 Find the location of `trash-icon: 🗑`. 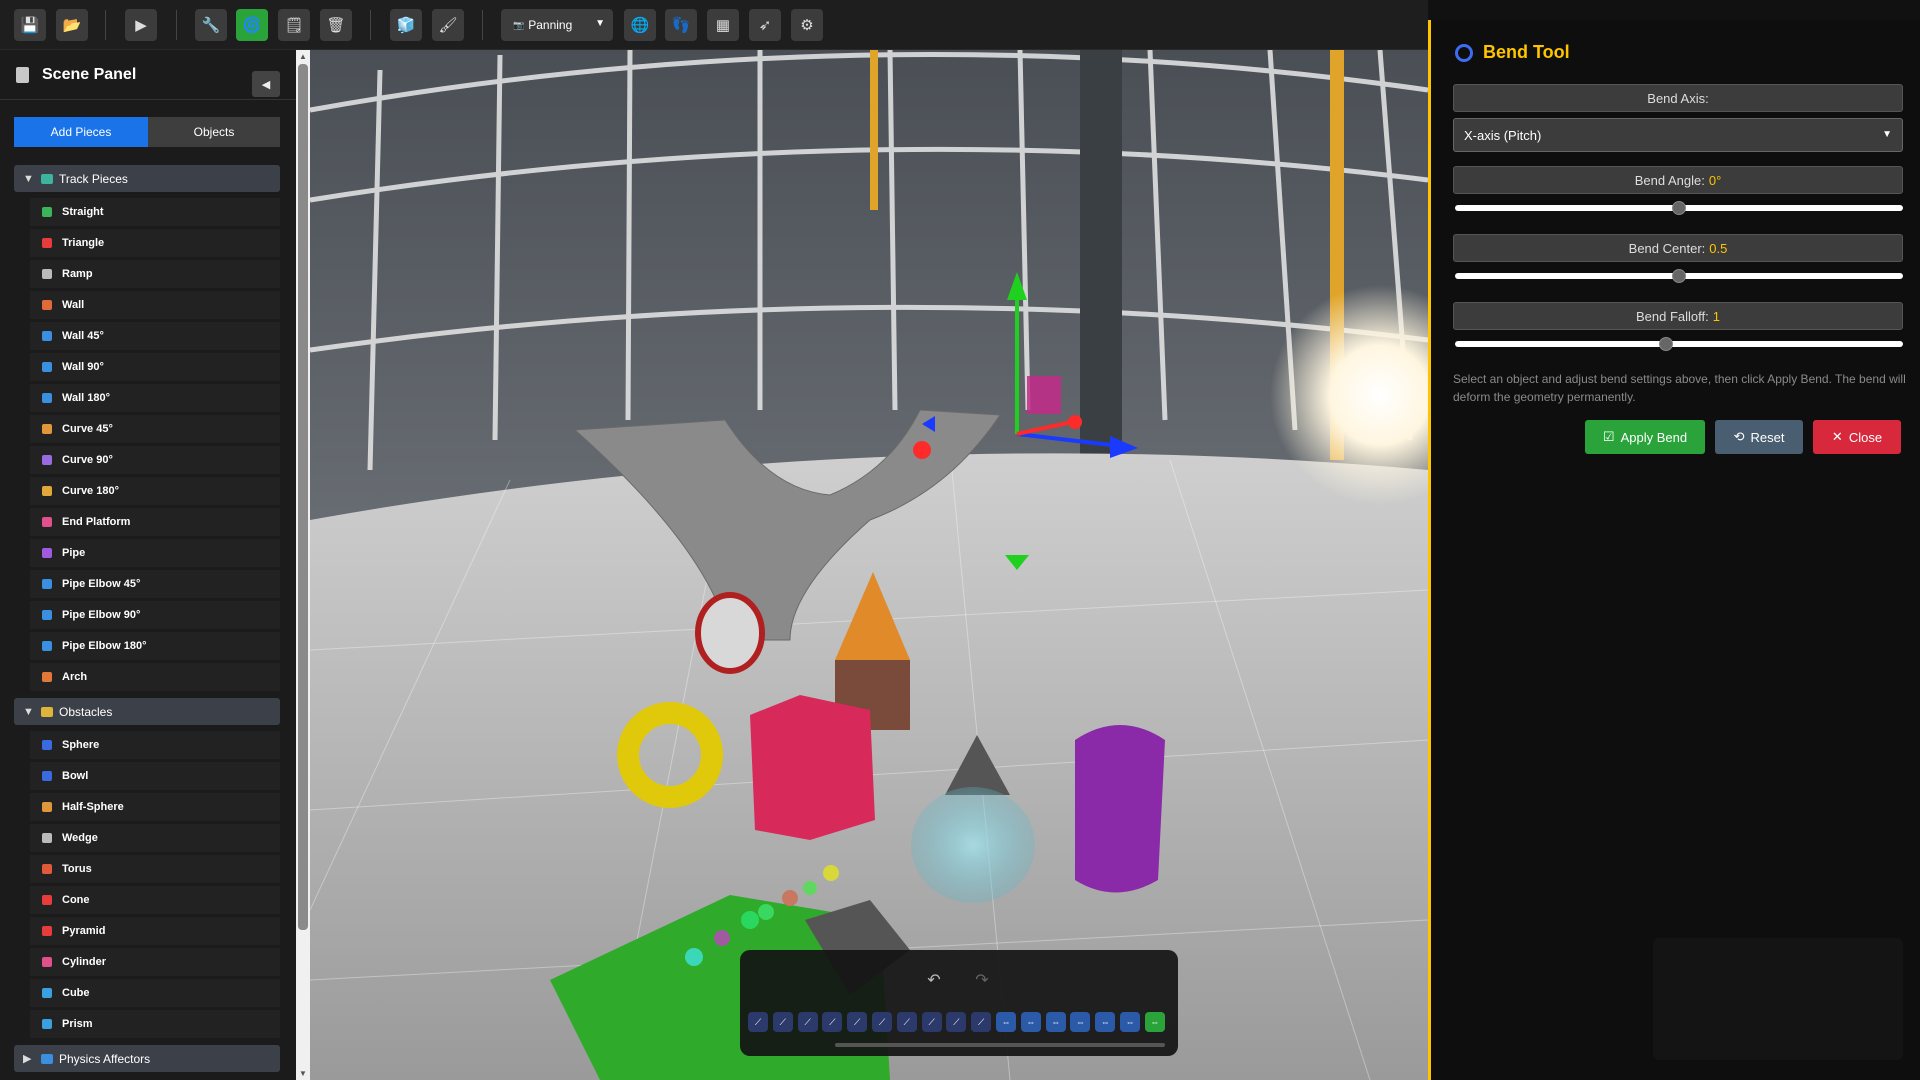

trash-icon: 🗑 is located at coordinates (336, 25).